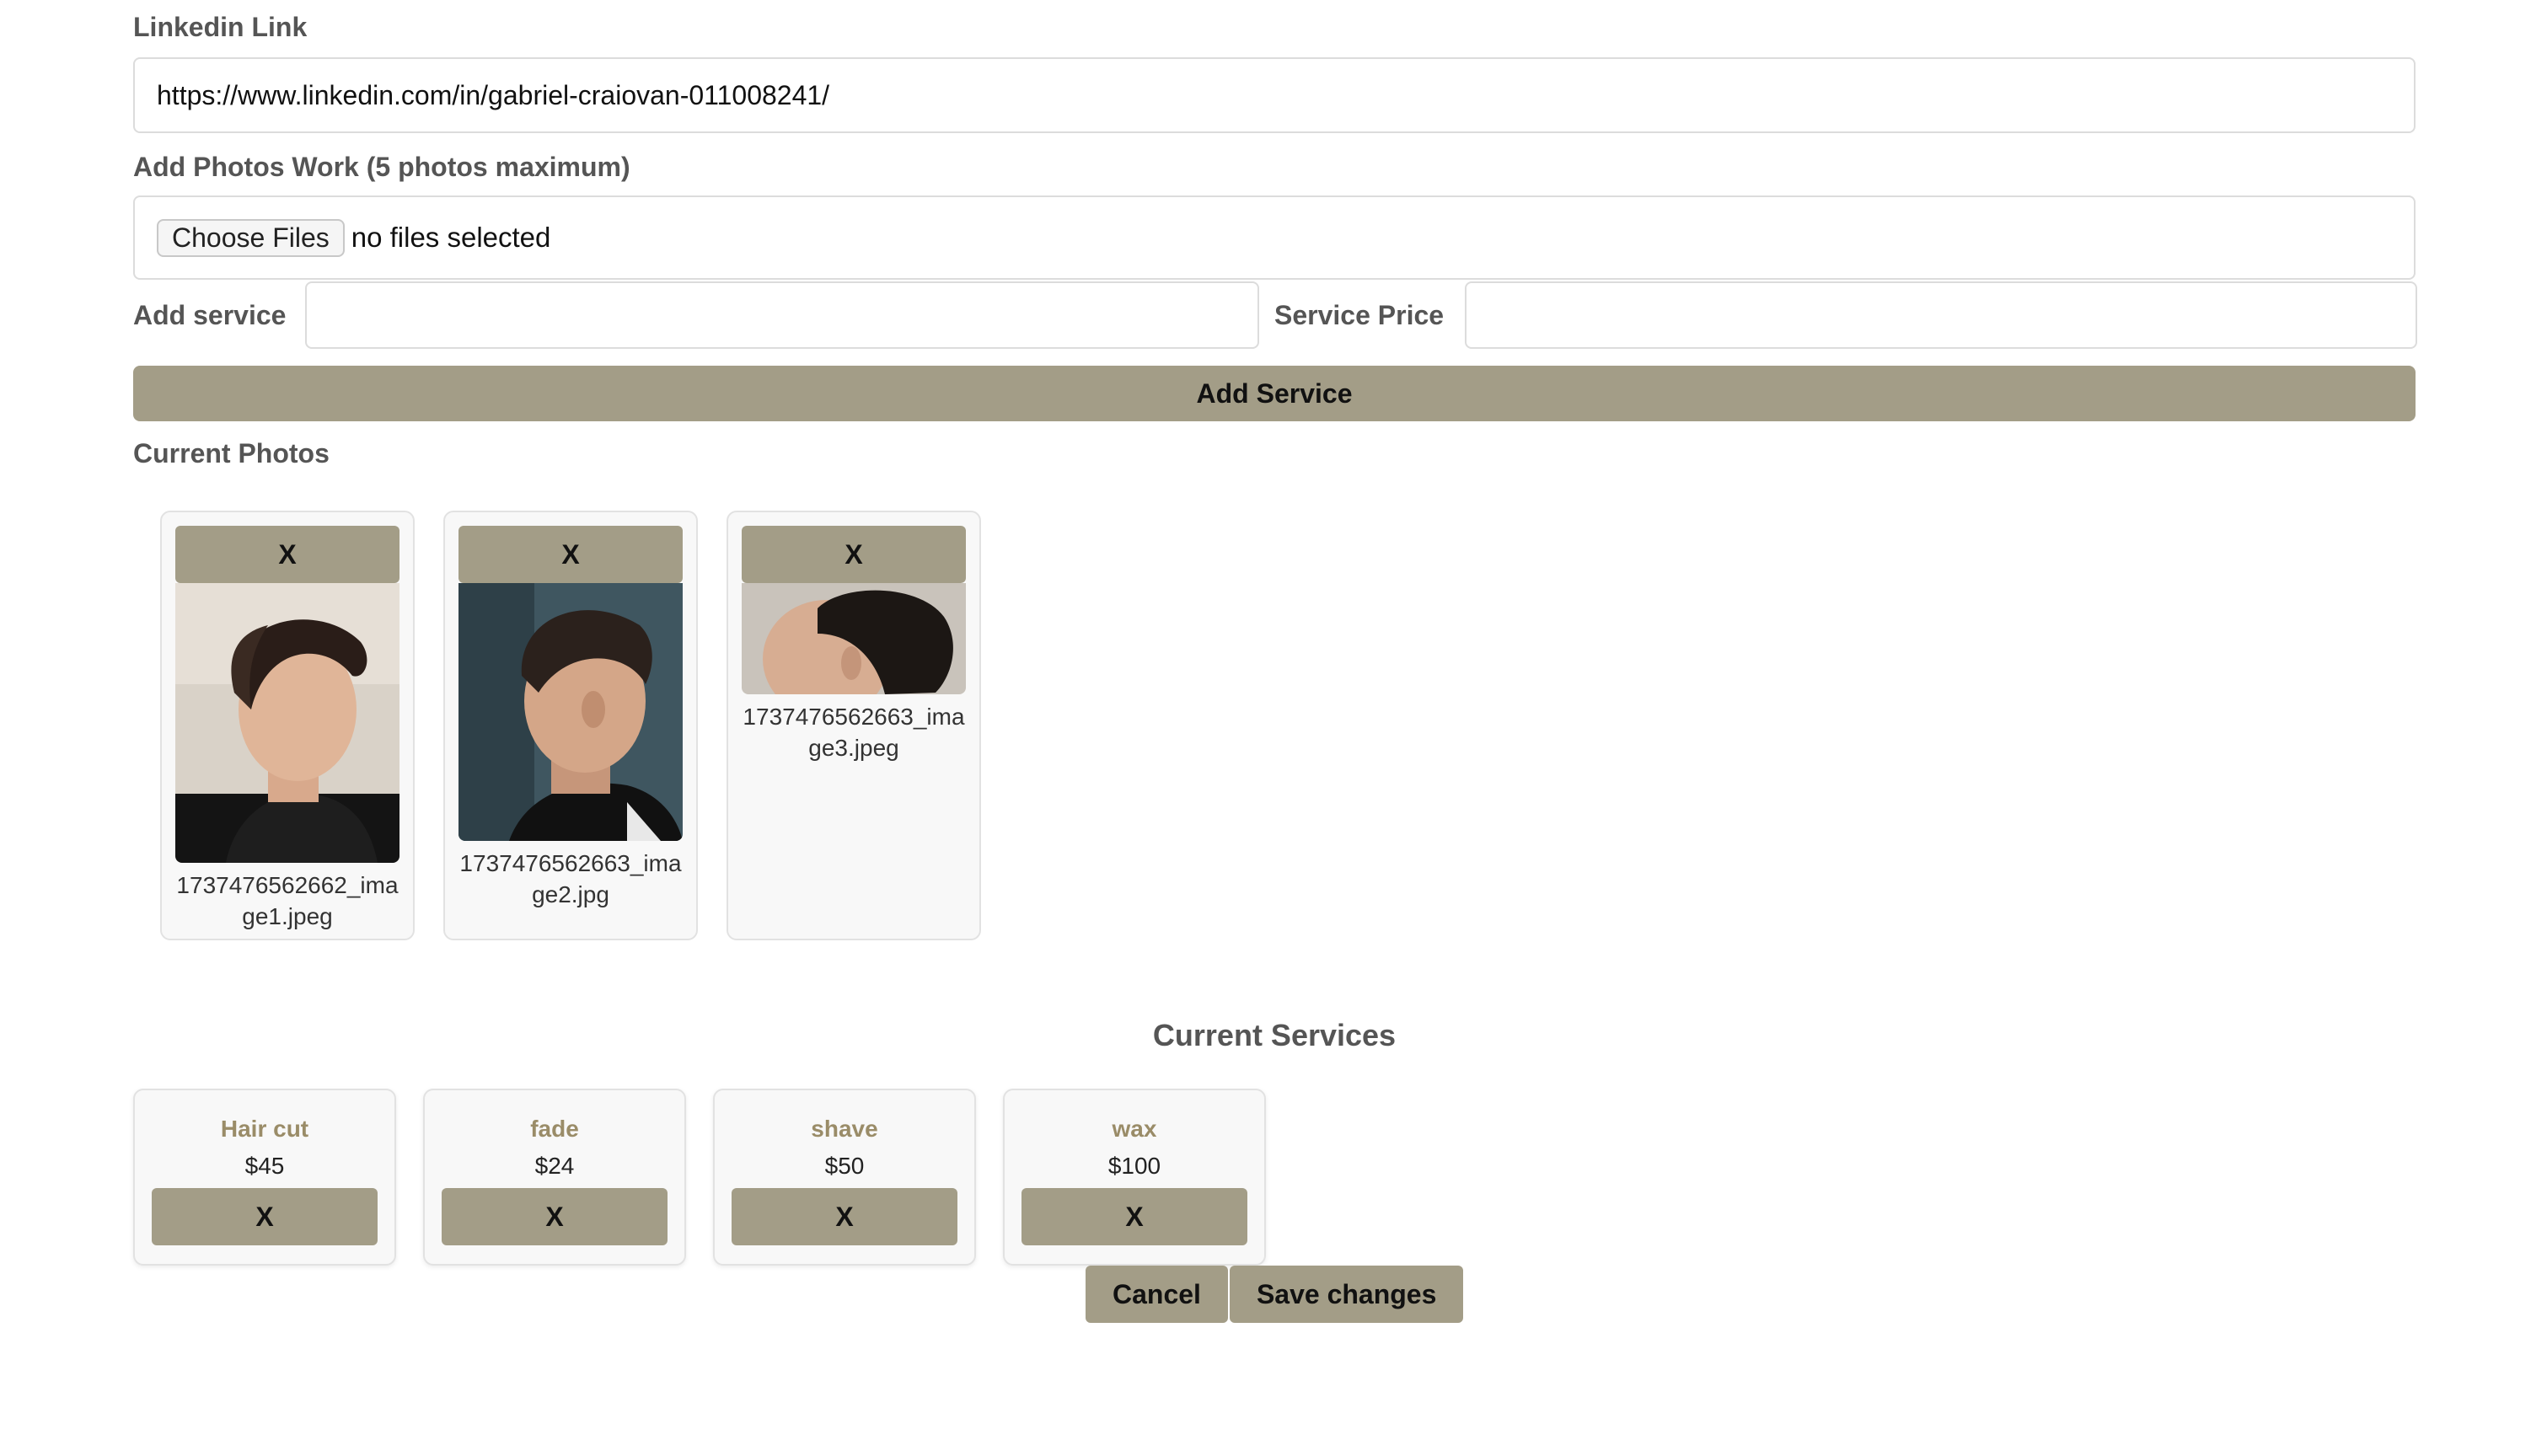  I want to click on service-price: $50, so click(844, 1166).